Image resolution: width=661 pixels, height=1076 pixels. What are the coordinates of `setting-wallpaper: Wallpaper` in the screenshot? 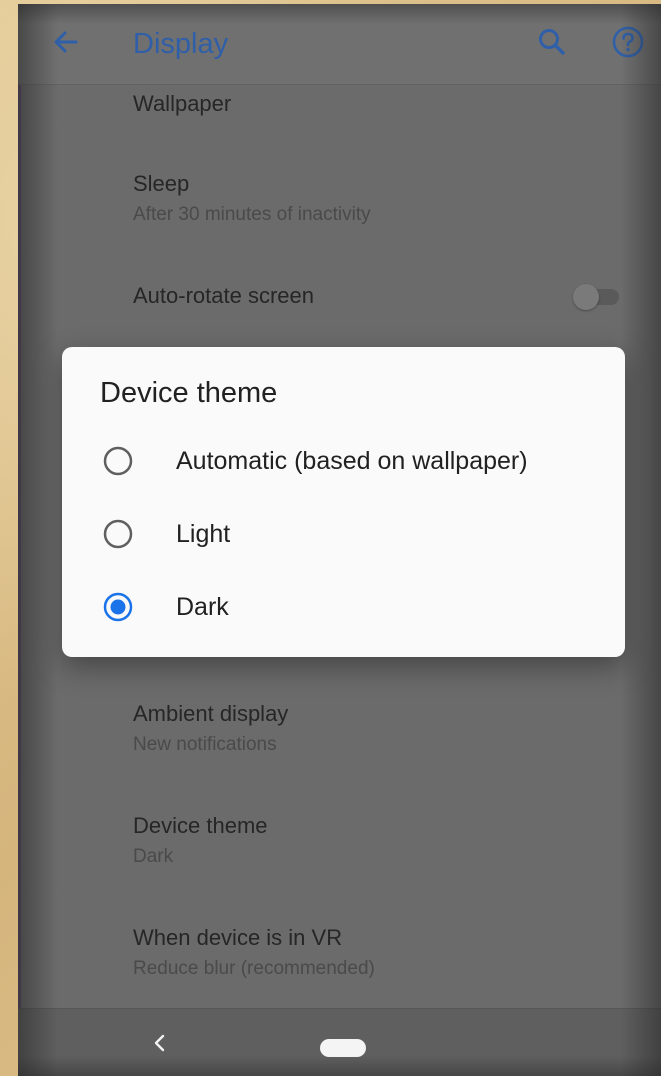 It's located at (182, 104).